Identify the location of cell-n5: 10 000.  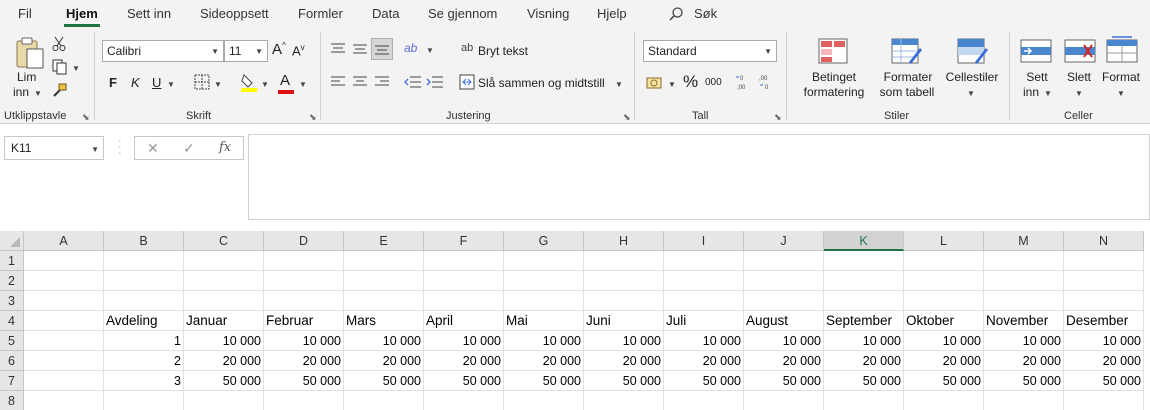
(1104, 341).